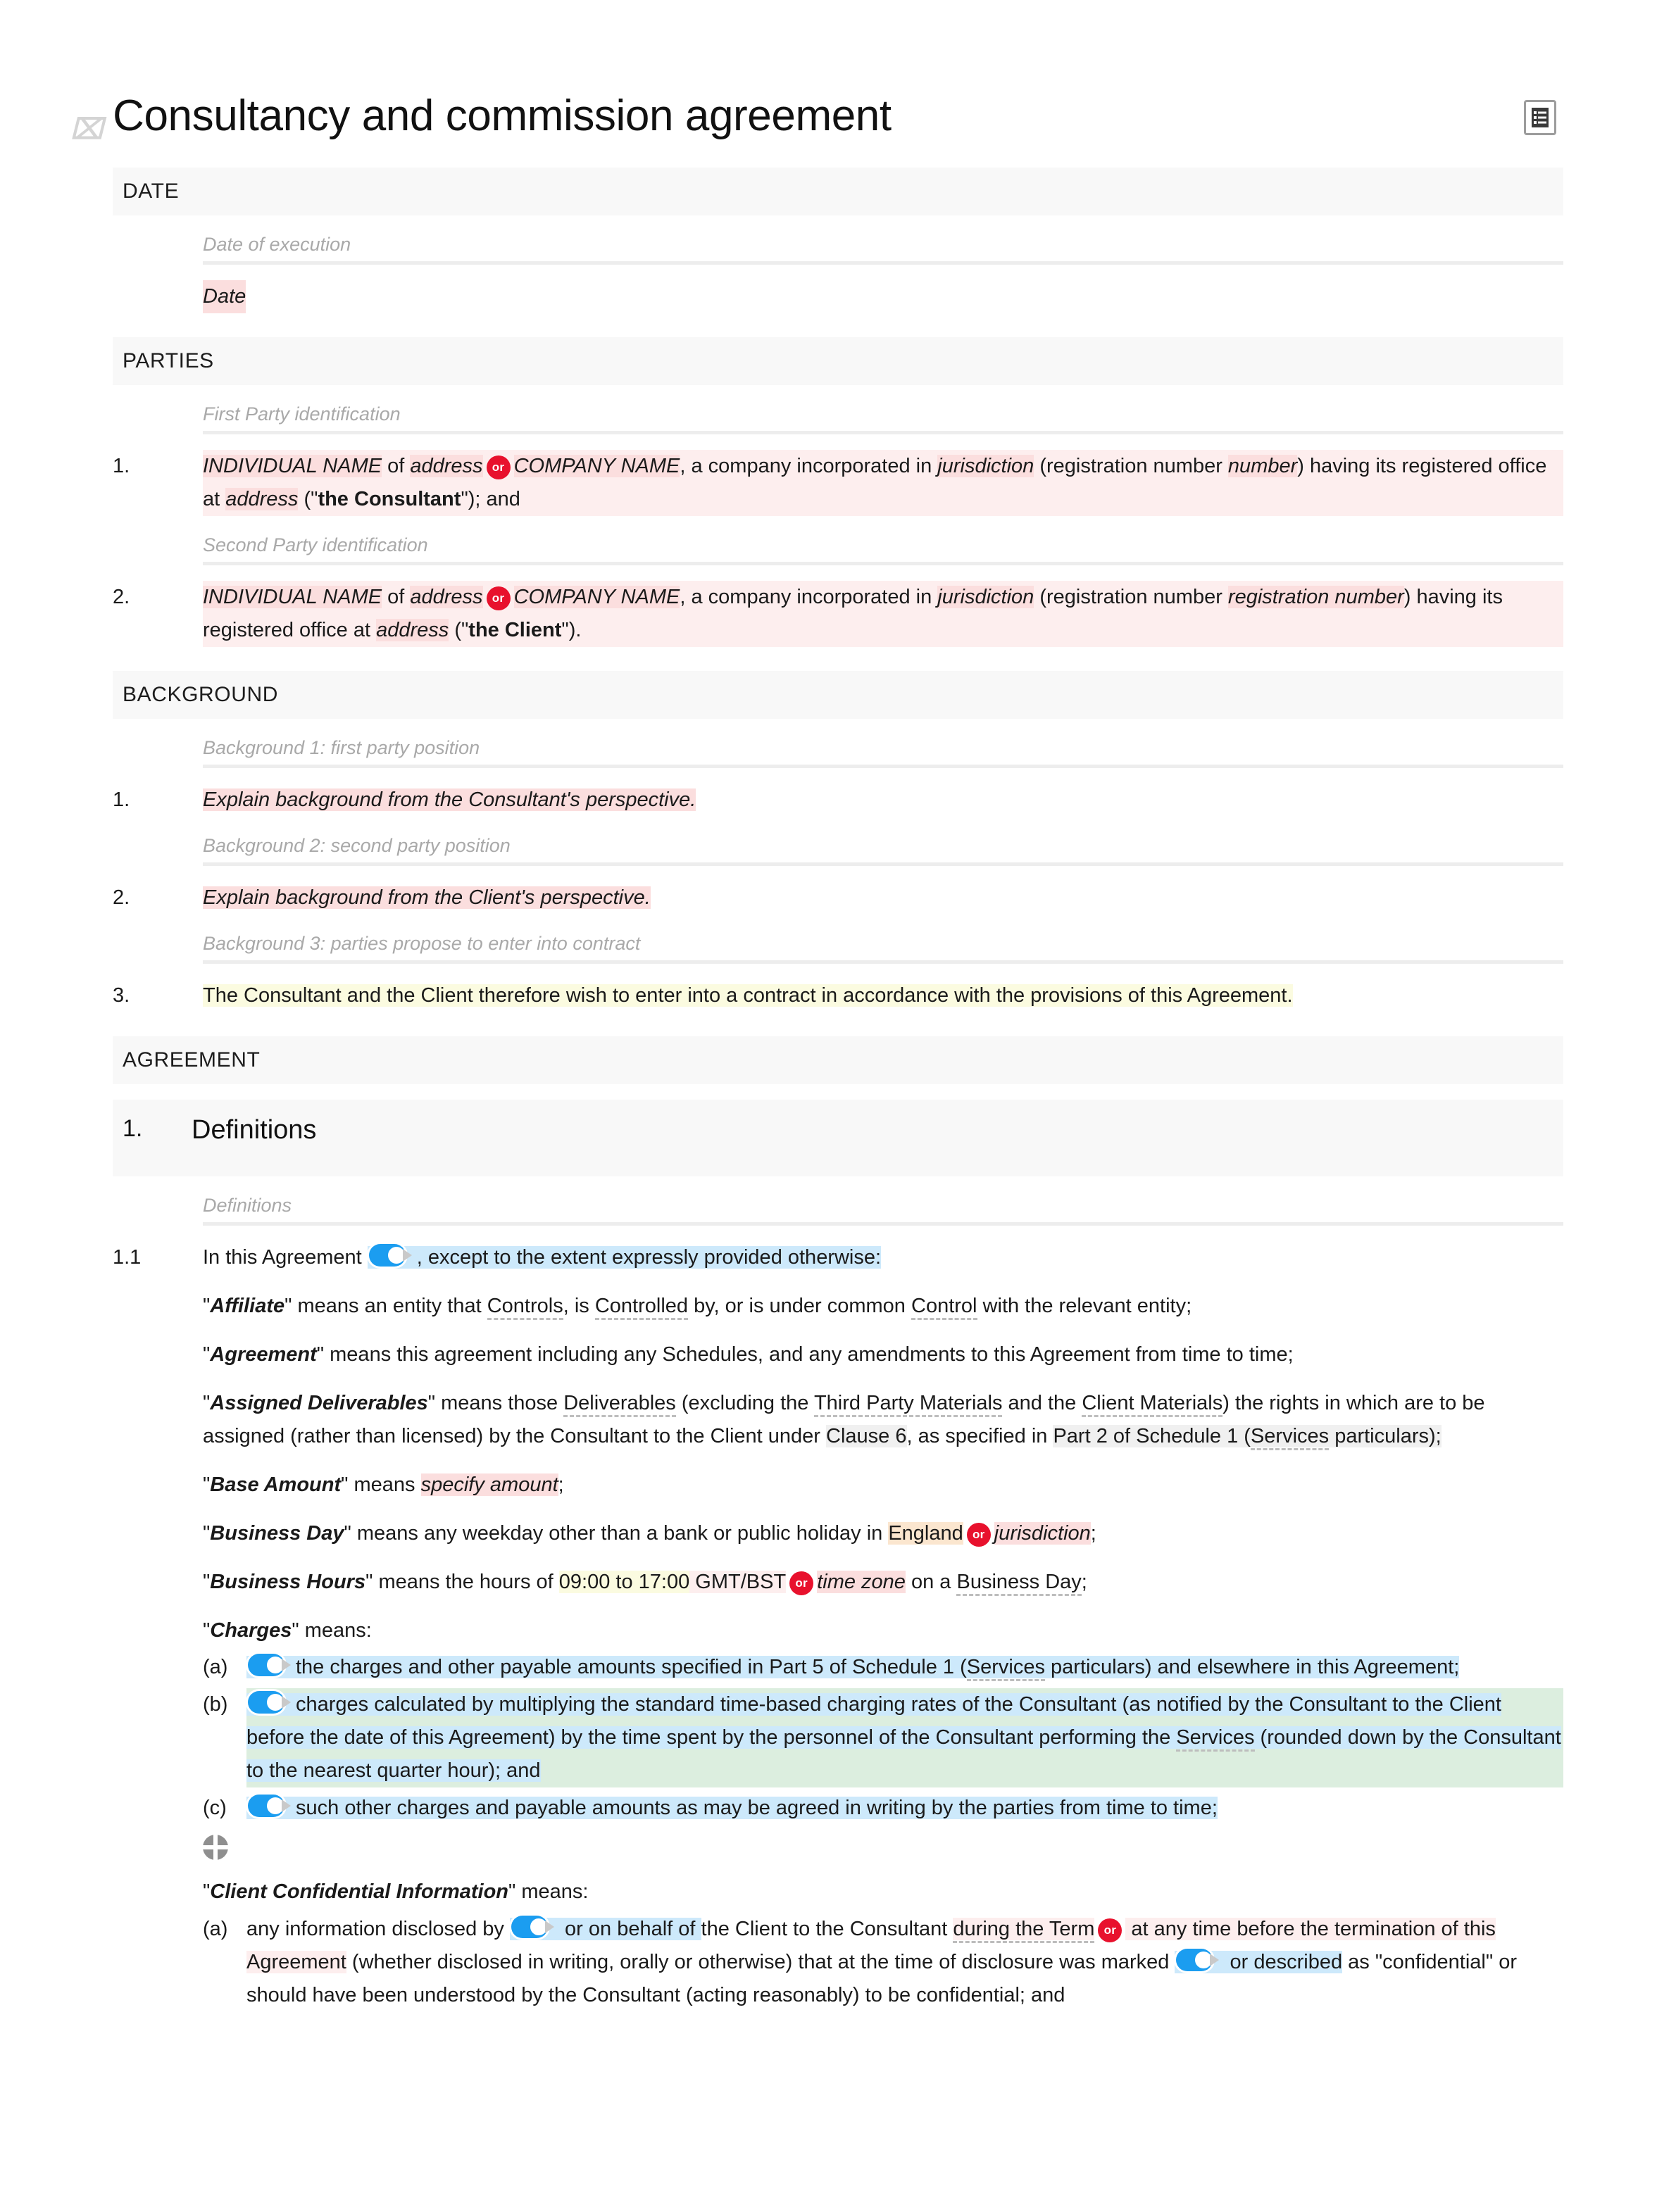 The height and width of the screenshot is (2212, 1676). I want to click on term-variant: during the Term, so click(1024, 1931).